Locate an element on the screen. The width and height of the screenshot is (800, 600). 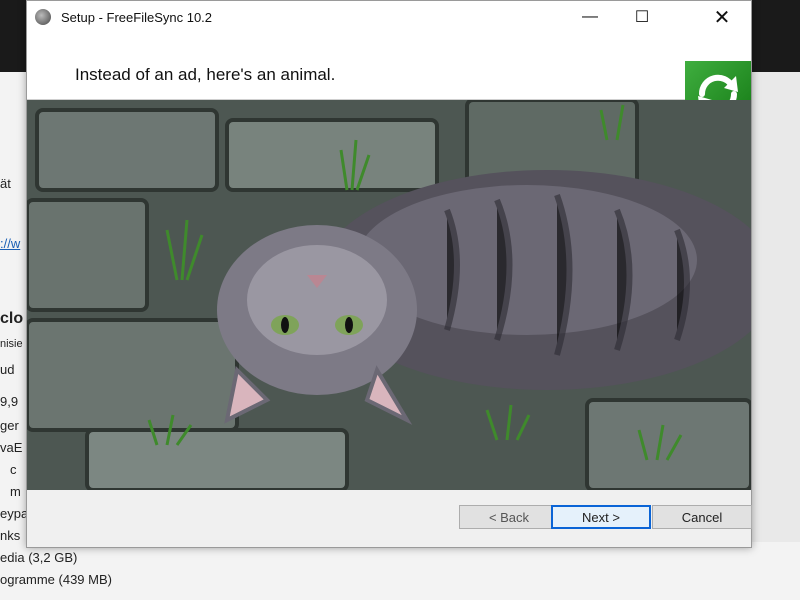
bg-text-fragment: eypa is located at coordinates (14, 513).